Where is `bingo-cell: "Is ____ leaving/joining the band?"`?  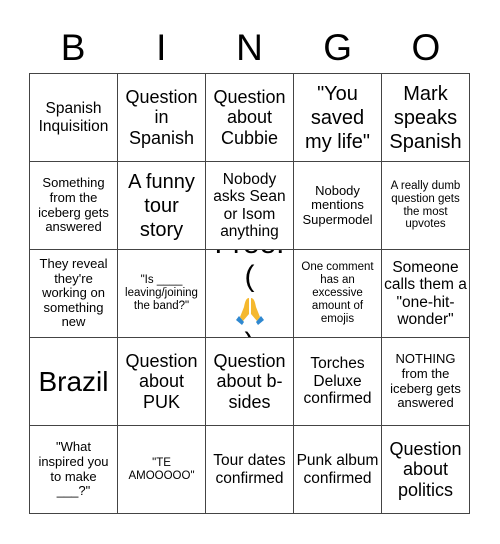 bingo-cell: "Is ____ leaving/joining the band?" is located at coordinates (162, 294).